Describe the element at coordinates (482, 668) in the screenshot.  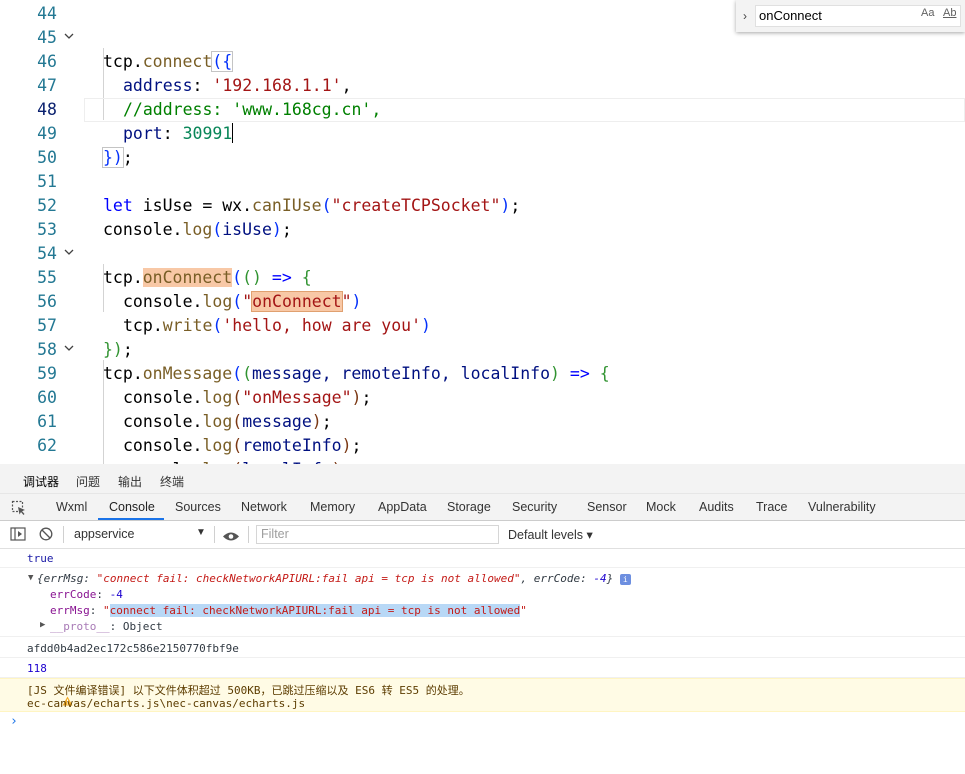
I see `console-message: 118` at that location.